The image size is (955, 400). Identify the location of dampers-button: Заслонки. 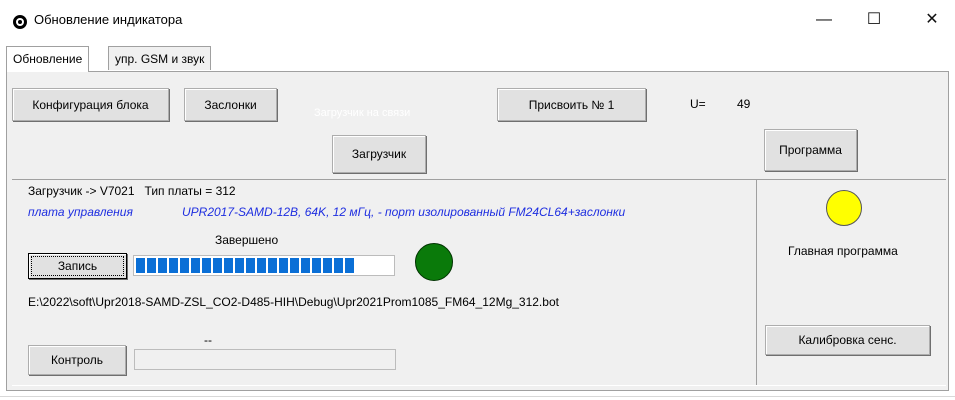
(230, 104).